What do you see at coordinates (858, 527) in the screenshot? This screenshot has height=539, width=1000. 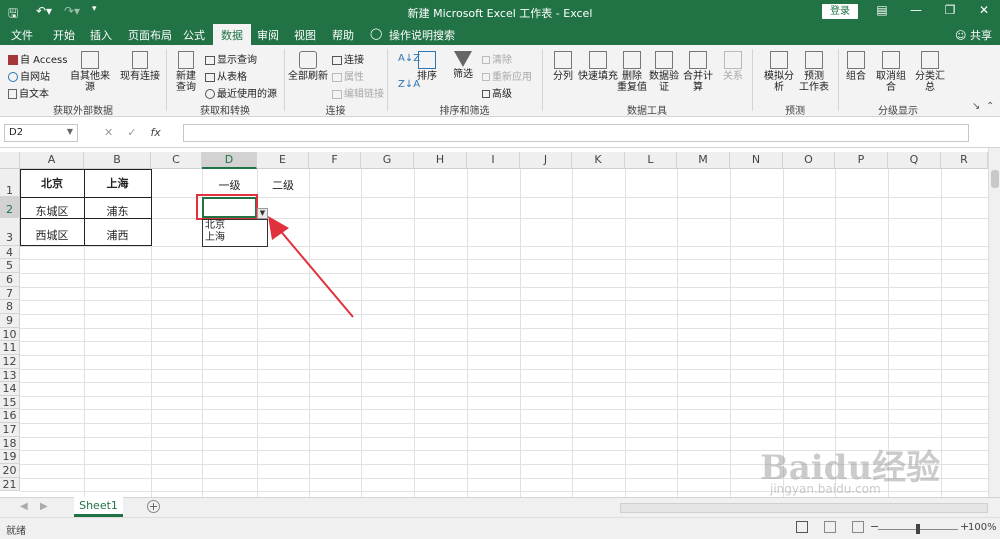 I see `page-break-view-icon` at bounding box center [858, 527].